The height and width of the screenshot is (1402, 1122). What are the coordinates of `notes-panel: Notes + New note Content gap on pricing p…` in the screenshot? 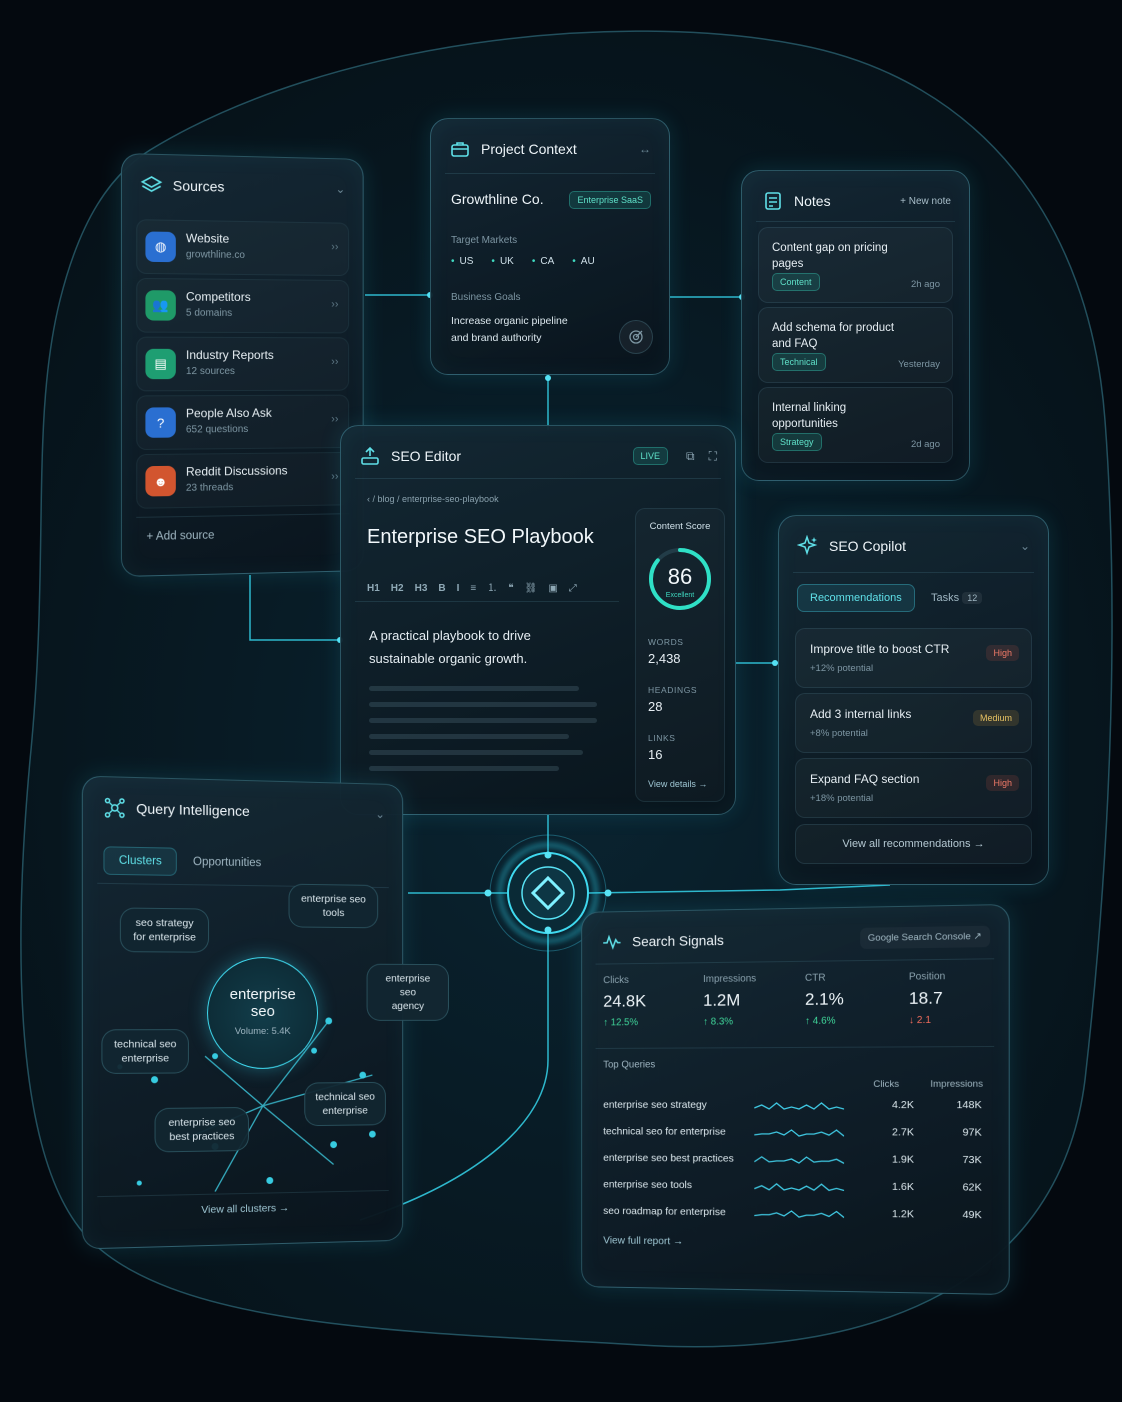 It's located at (855, 325).